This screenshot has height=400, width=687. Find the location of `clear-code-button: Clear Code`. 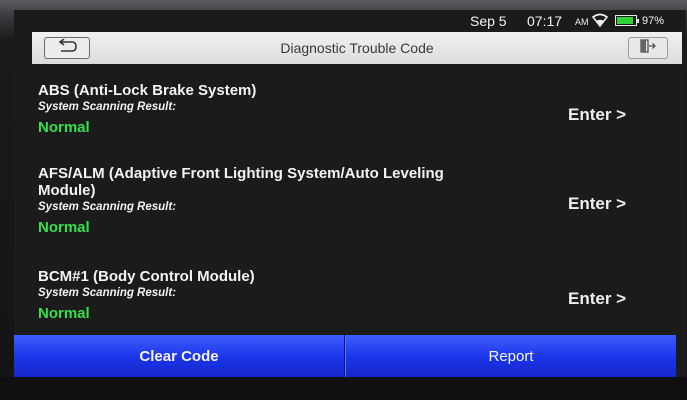

clear-code-button: Clear Code is located at coordinates (179, 356).